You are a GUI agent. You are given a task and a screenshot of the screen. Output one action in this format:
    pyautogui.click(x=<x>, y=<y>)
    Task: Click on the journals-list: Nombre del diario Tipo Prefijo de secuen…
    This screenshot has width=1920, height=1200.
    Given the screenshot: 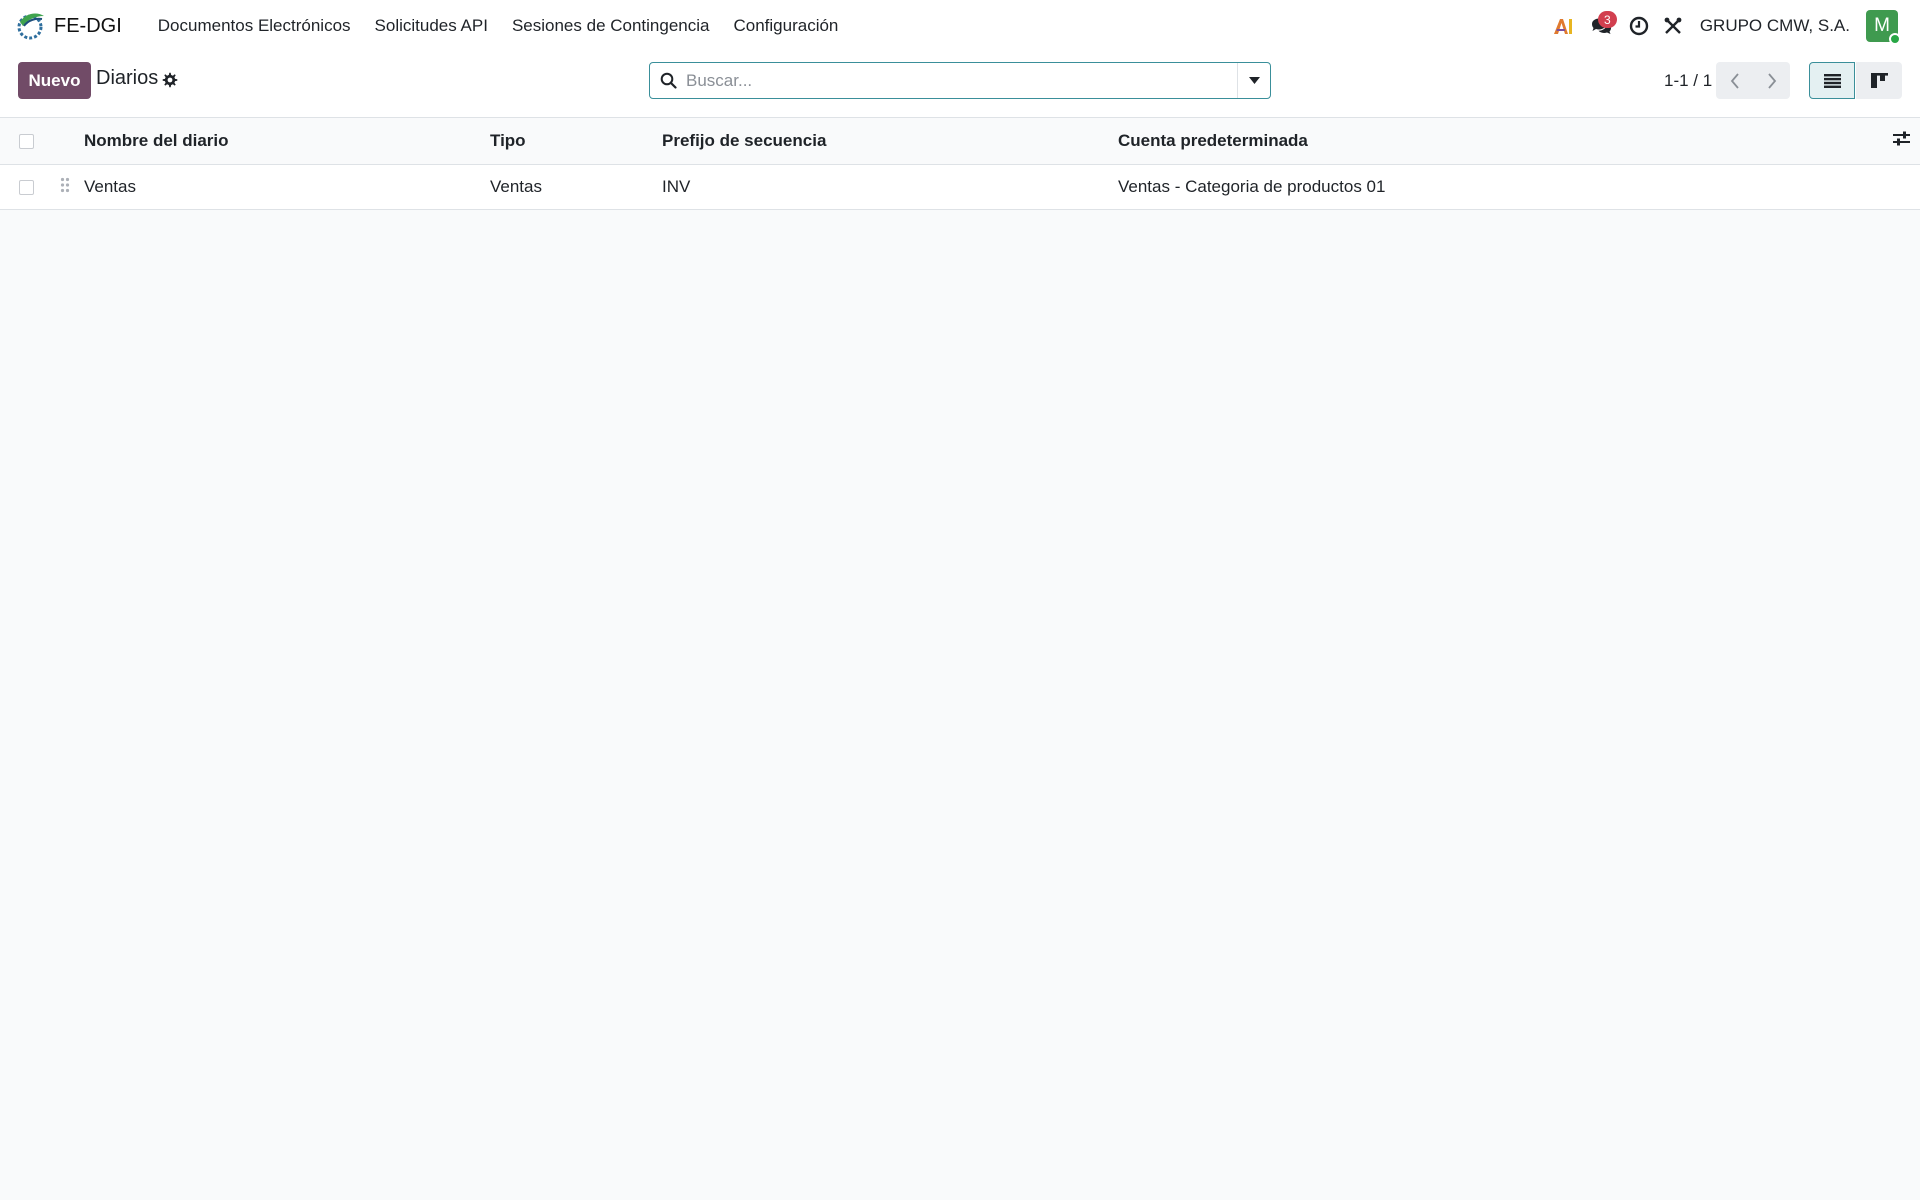 What is the action you would take?
    pyautogui.click(x=960, y=164)
    